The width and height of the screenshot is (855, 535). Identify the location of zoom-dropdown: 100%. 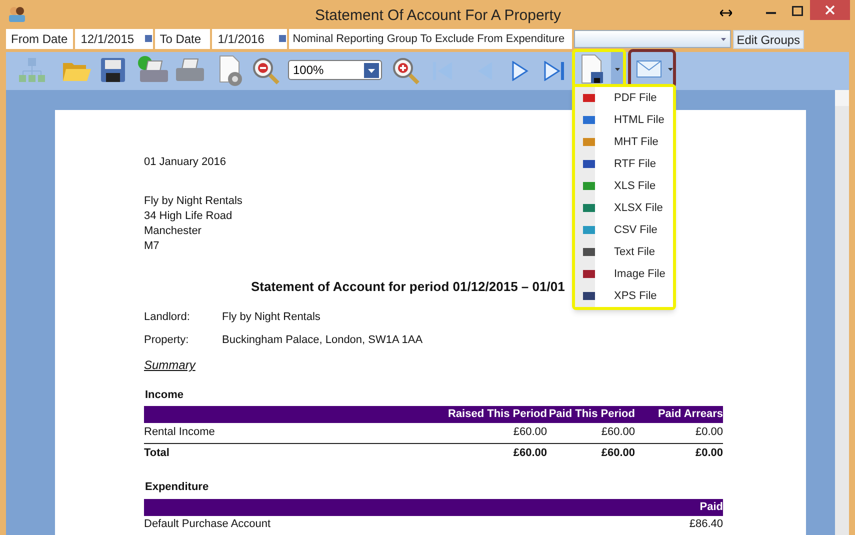
(335, 70).